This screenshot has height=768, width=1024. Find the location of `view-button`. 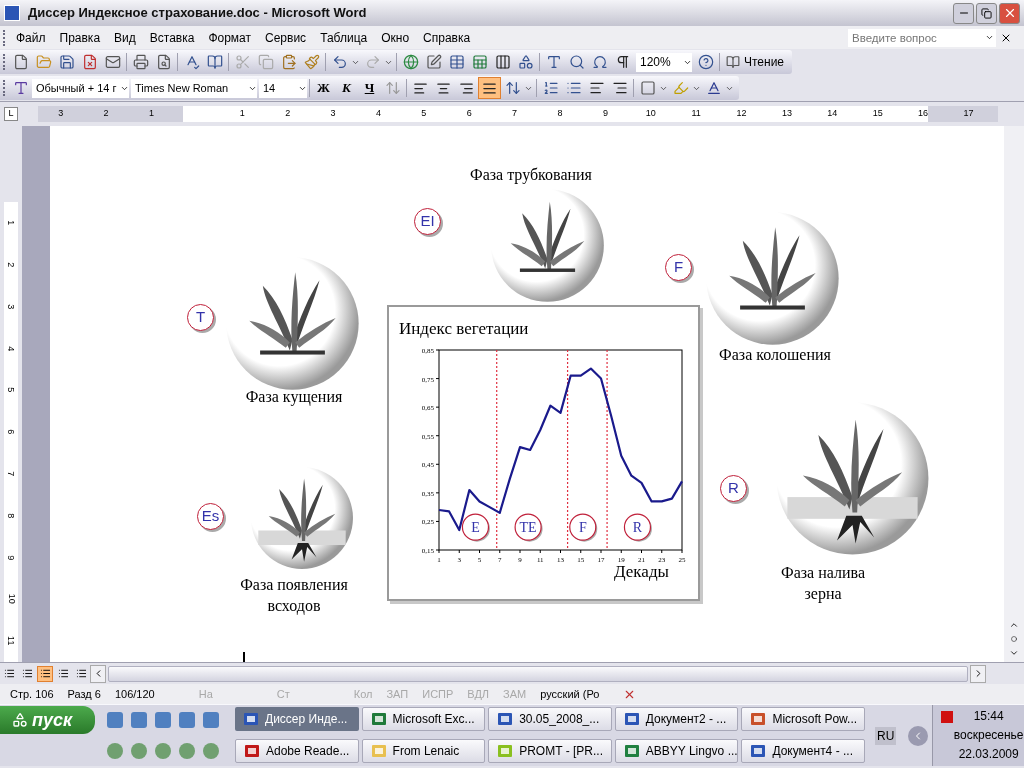

view-button is located at coordinates (45, 673).